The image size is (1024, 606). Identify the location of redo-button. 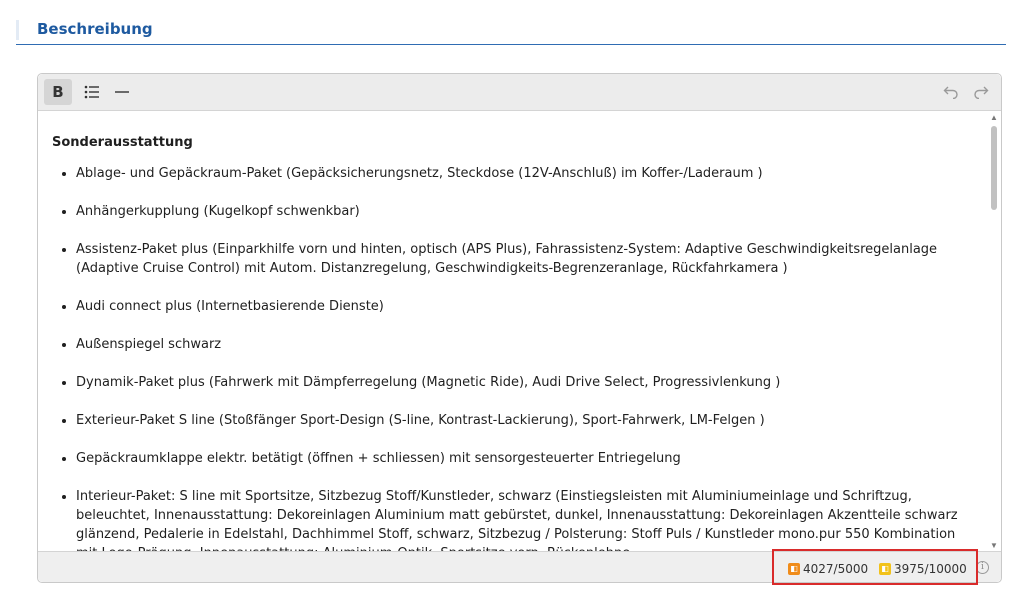
(981, 92).